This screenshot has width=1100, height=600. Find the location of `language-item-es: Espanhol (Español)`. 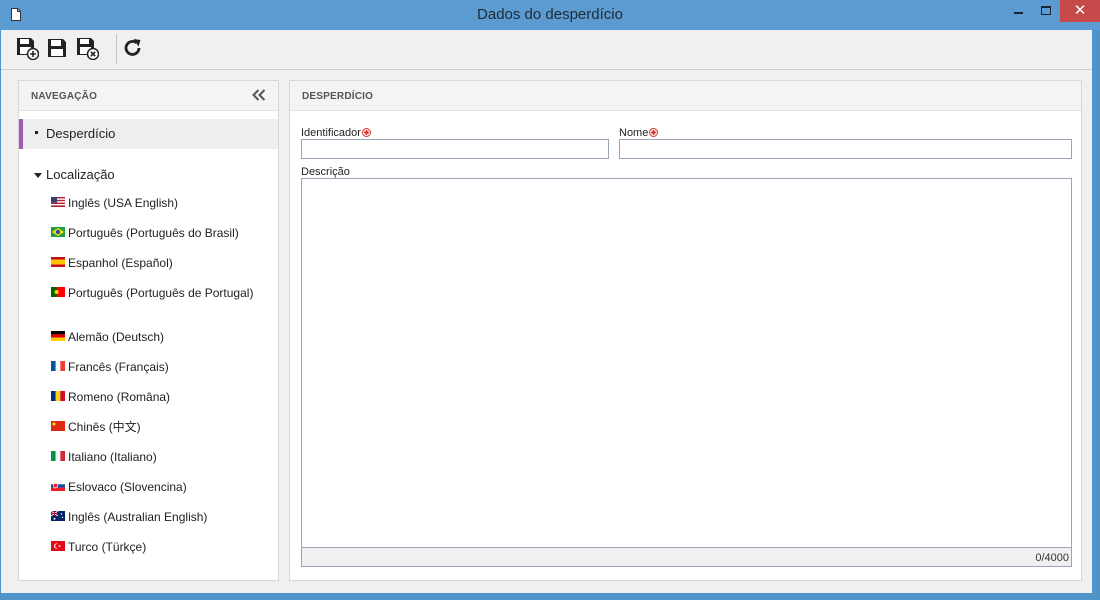

language-item-es: Espanhol (Español) is located at coordinates (148, 268).